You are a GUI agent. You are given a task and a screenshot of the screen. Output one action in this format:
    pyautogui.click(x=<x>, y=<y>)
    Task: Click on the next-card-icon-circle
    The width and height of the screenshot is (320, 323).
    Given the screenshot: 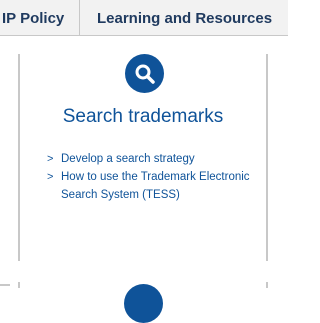 What is the action you would take?
    pyautogui.click(x=143, y=303)
    